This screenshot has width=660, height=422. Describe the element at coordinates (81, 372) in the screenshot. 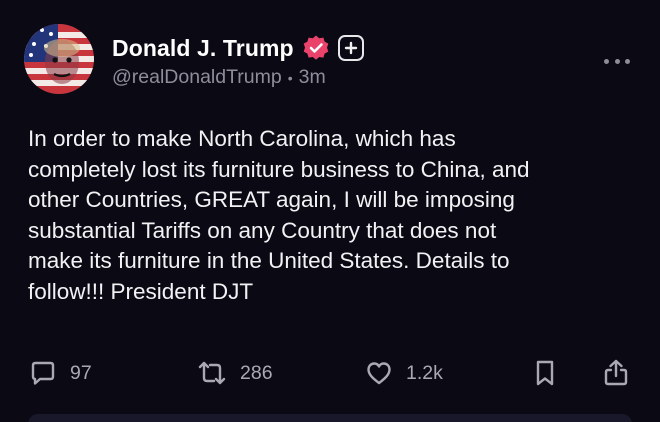

I see `reply-count: 97` at that location.